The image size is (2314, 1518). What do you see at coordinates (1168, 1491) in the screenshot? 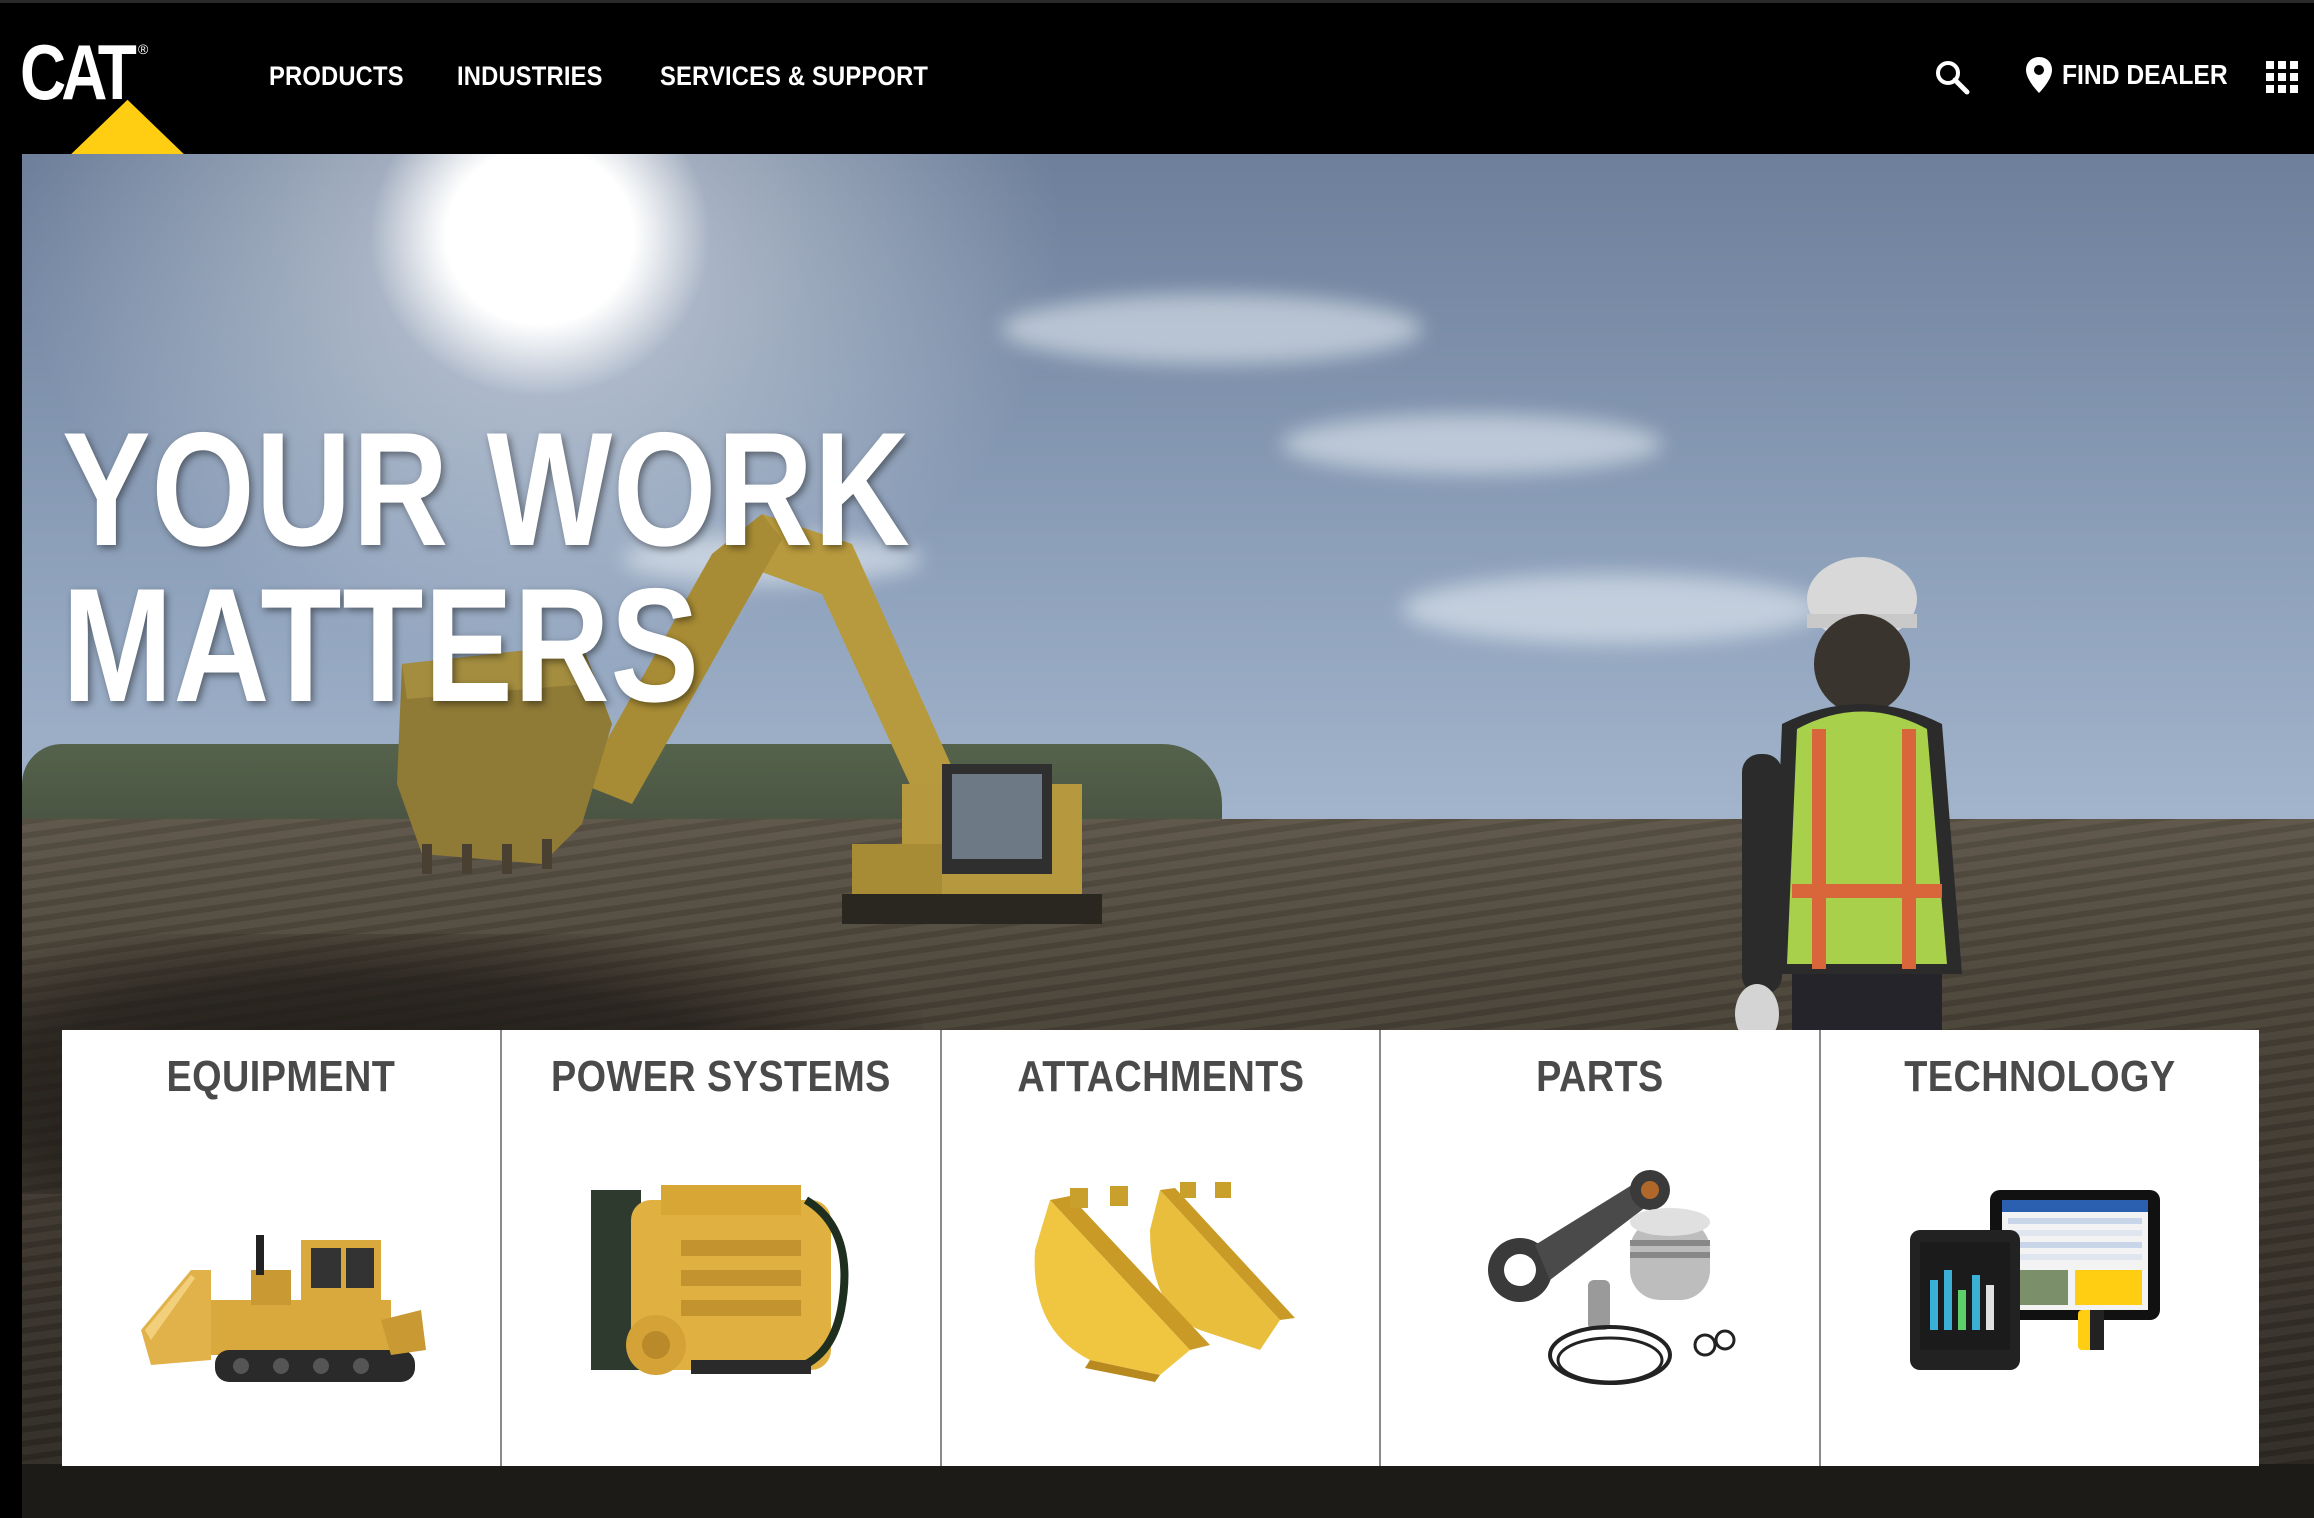
I see `hero-bottom-strip` at bounding box center [1168, 1491].